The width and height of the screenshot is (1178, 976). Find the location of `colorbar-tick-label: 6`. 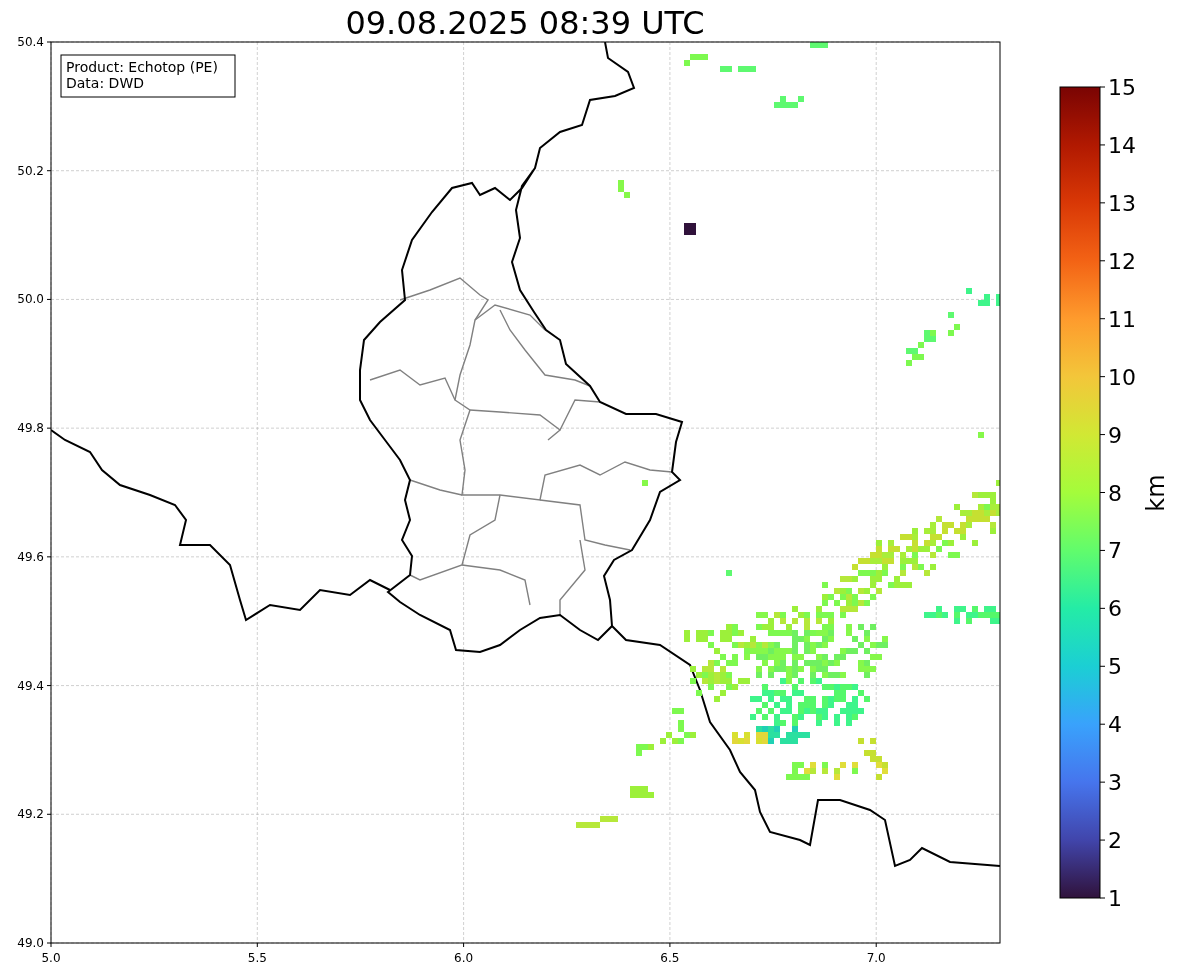

colorbar-tick-label: 6 is located at coordinates (1115, 609).